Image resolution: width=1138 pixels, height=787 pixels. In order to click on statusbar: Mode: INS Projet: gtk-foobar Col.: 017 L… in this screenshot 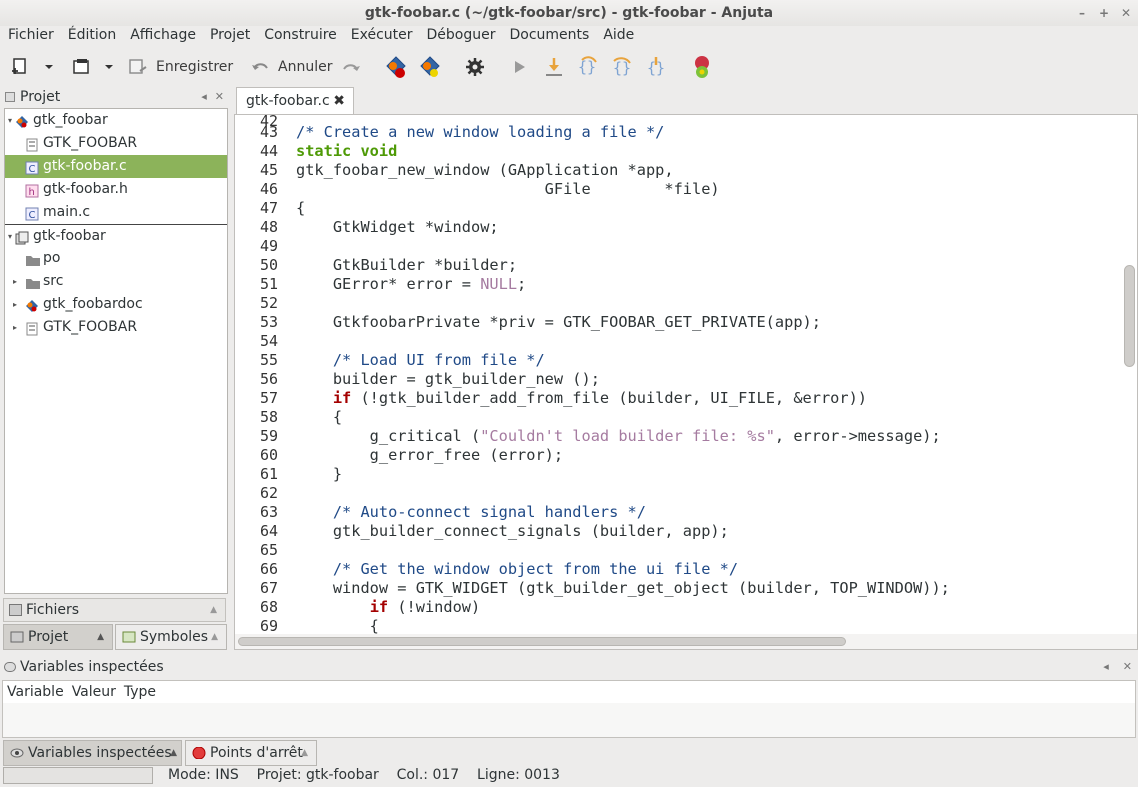, I will do `click(569, 775)`.